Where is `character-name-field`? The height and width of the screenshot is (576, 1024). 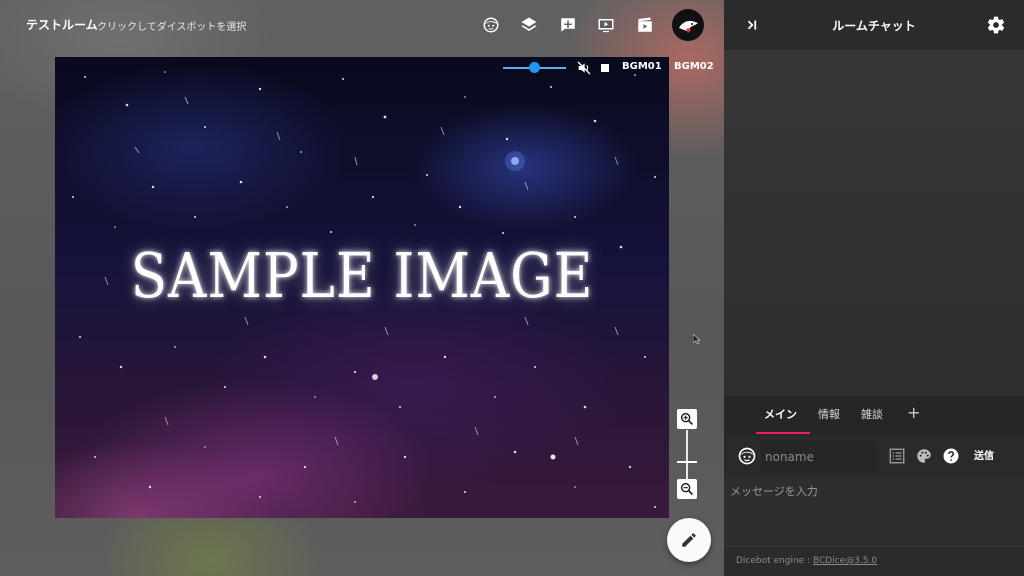 character-name-field is located at coordinates (819, 457).